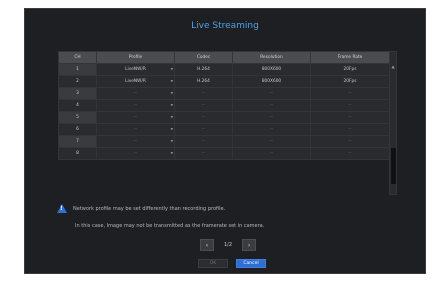 The image size is (440, 294). I want to click on page-indicator: 1/2, so click(228, 245).